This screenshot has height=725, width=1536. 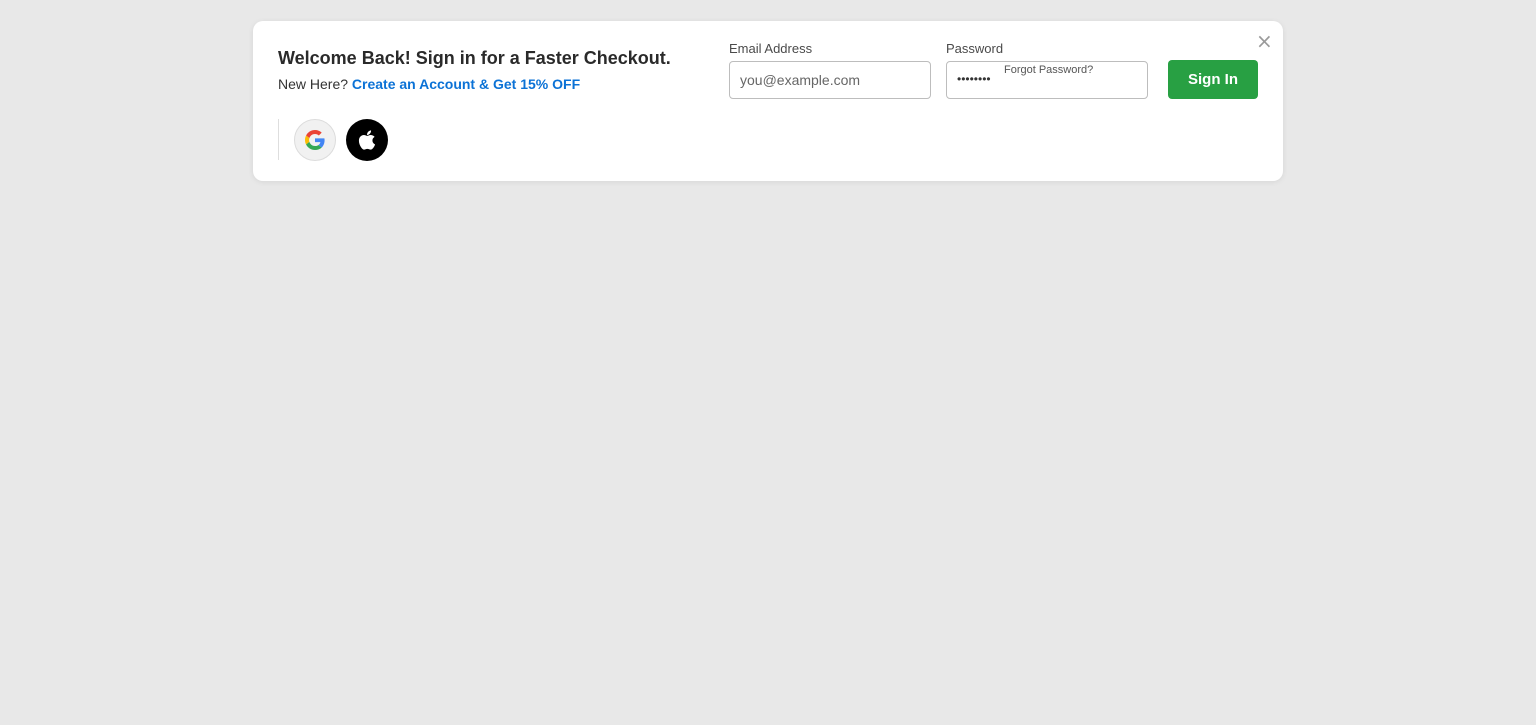 I want to click on apple-signin-button, so click(x=367, y=140).